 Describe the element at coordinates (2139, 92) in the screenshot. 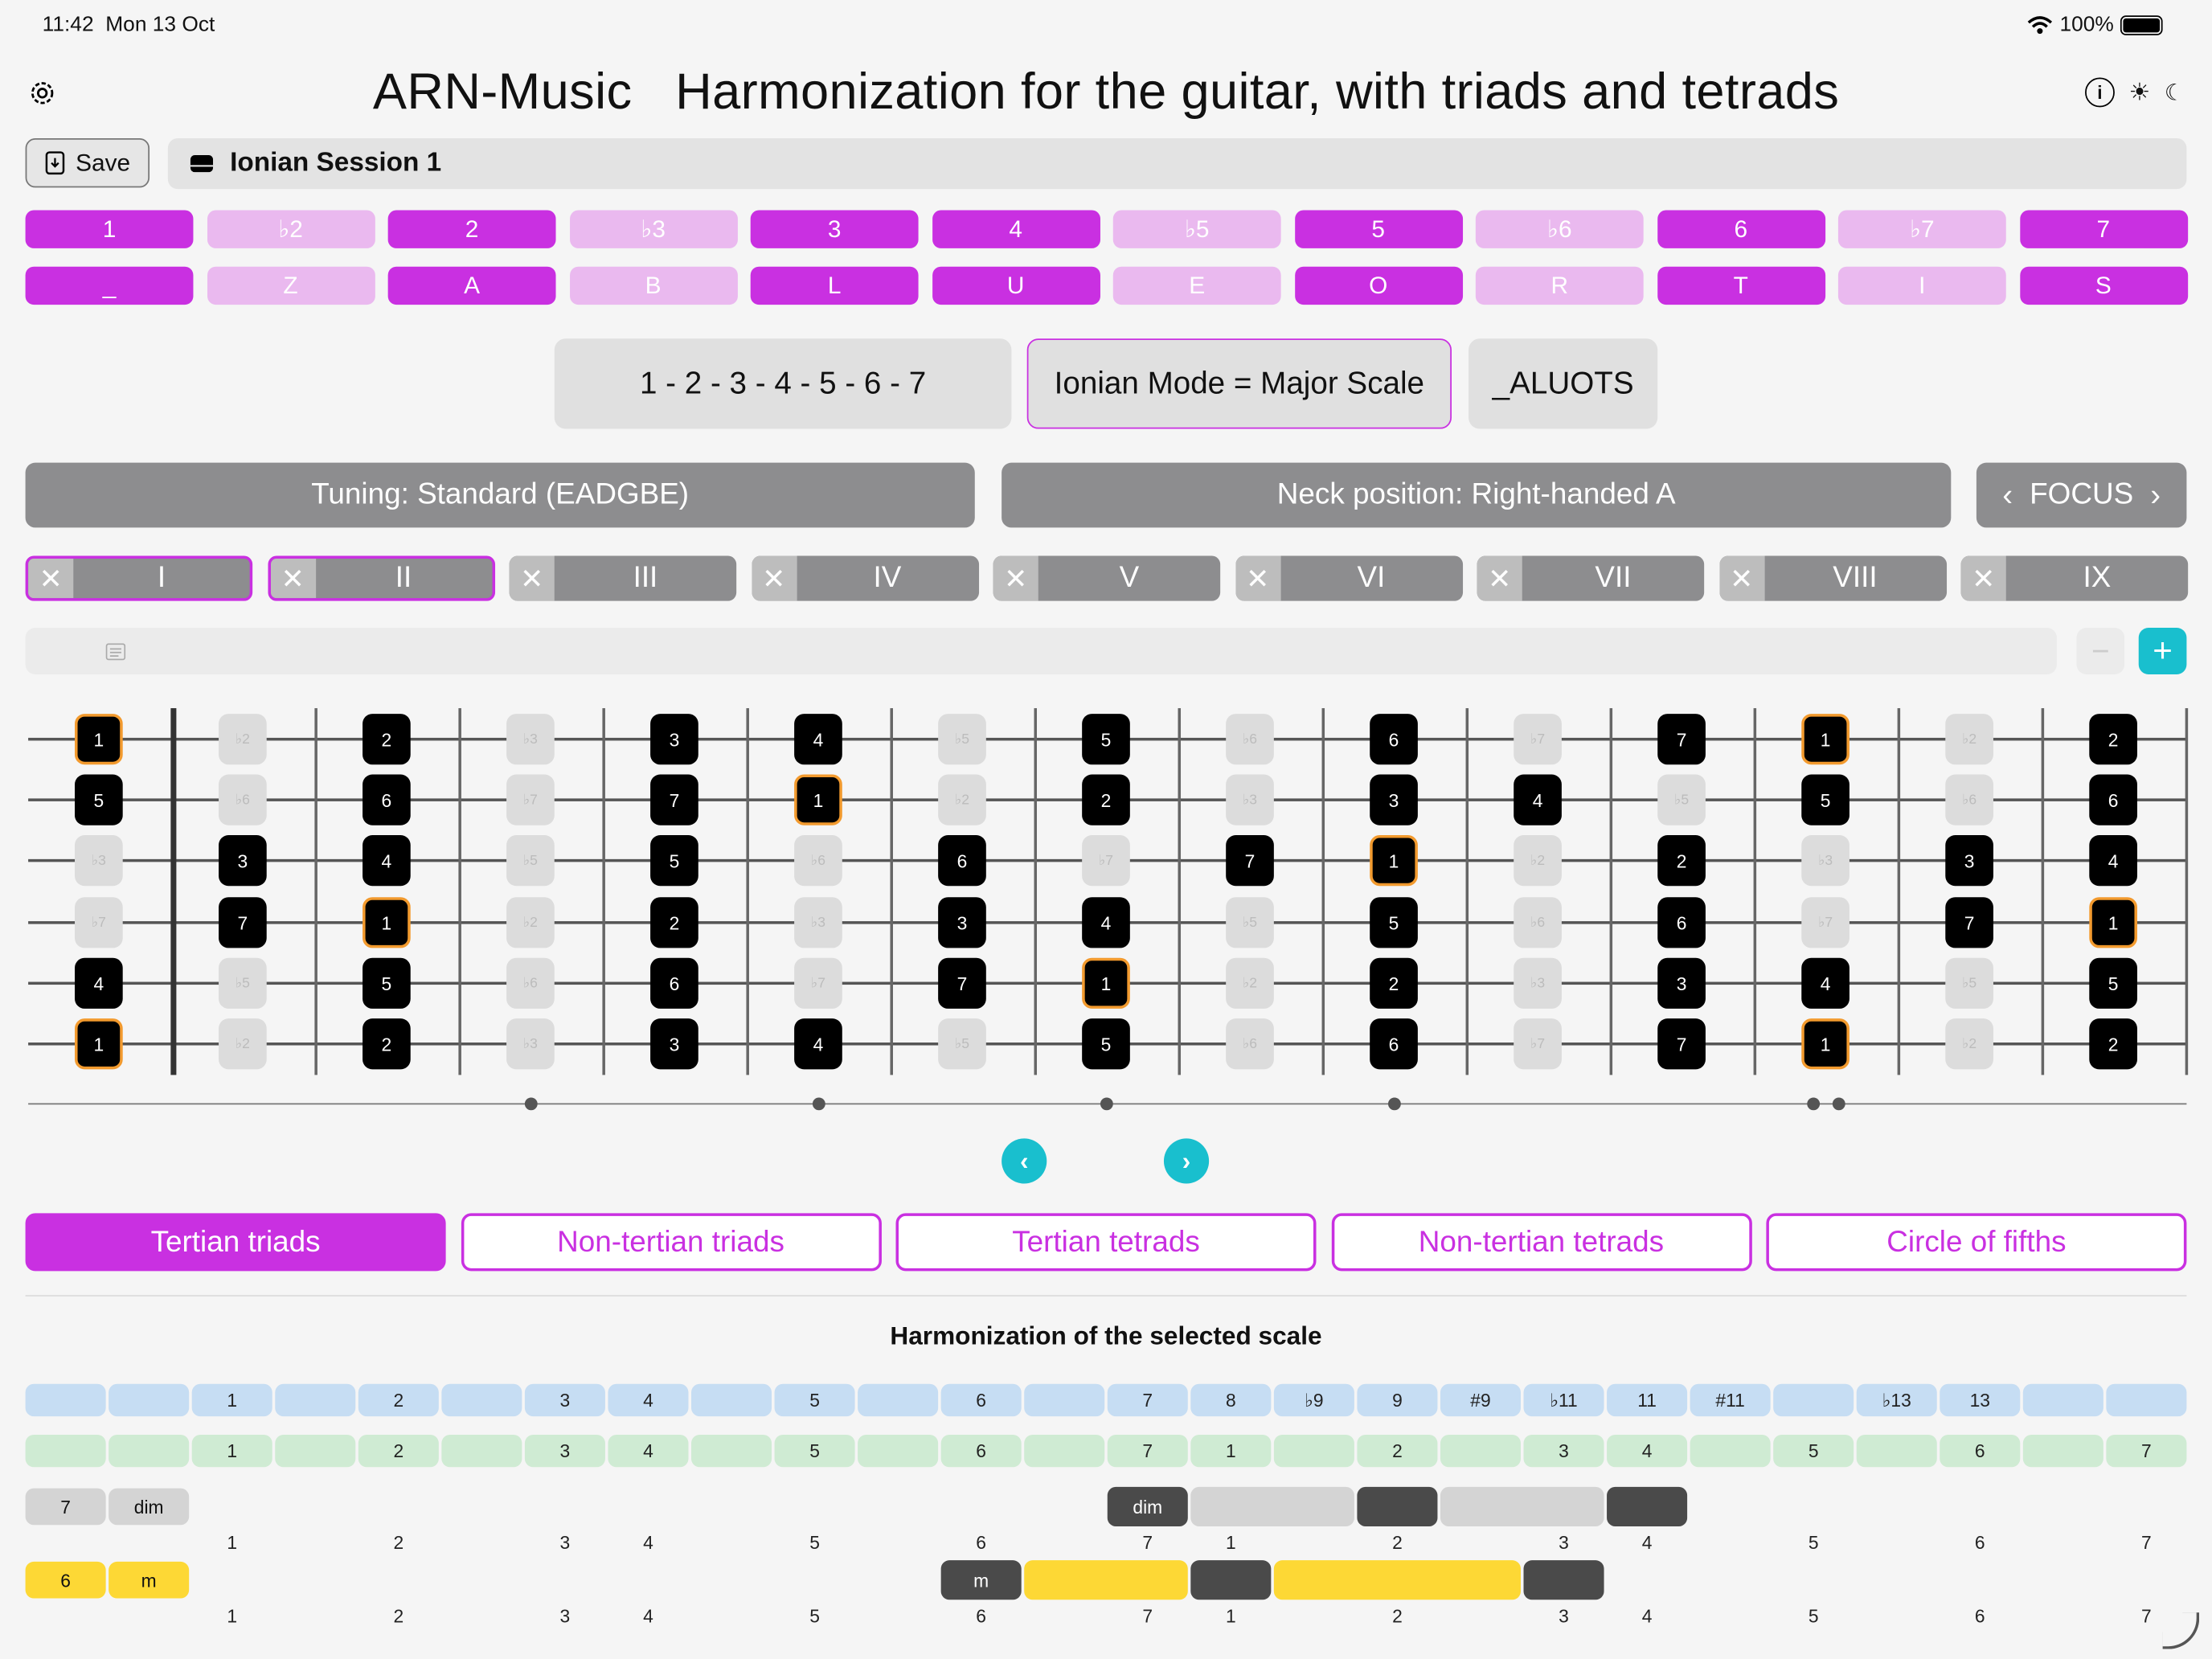

I see `sun-icon: ☀` at that location.